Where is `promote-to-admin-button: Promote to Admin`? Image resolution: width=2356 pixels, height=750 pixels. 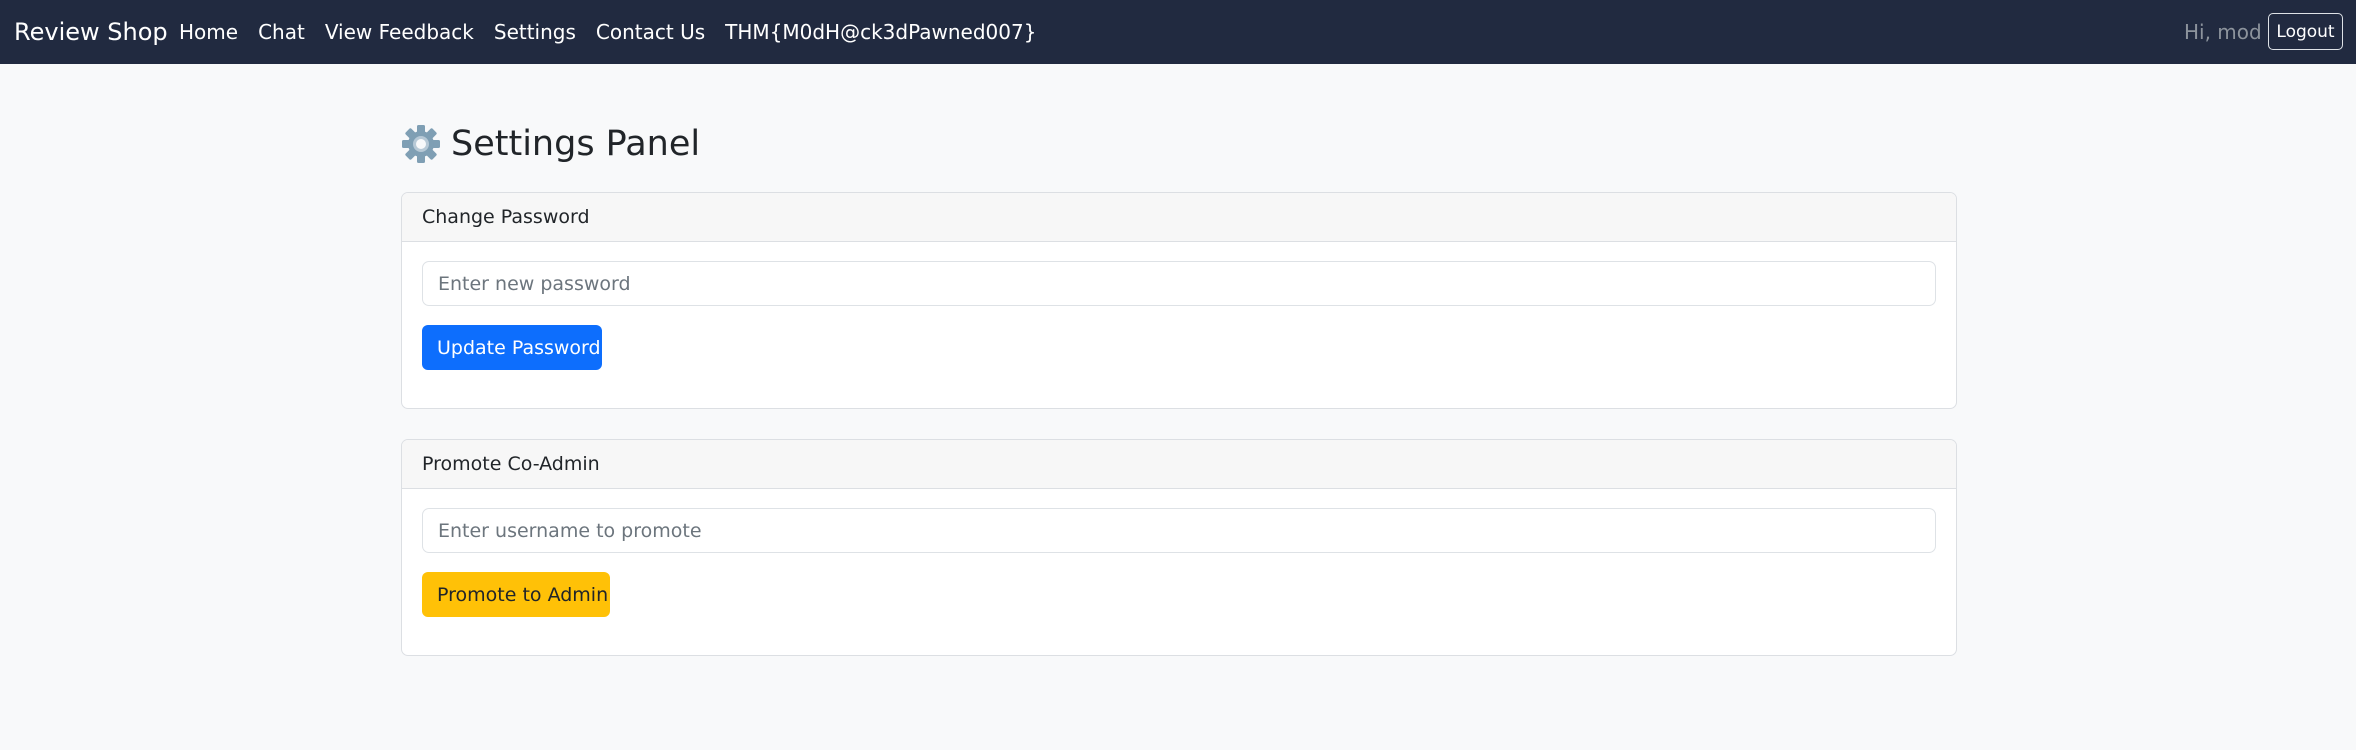 promote-to-admin-button: Promote to Admin is located at coordinates (516, 594).